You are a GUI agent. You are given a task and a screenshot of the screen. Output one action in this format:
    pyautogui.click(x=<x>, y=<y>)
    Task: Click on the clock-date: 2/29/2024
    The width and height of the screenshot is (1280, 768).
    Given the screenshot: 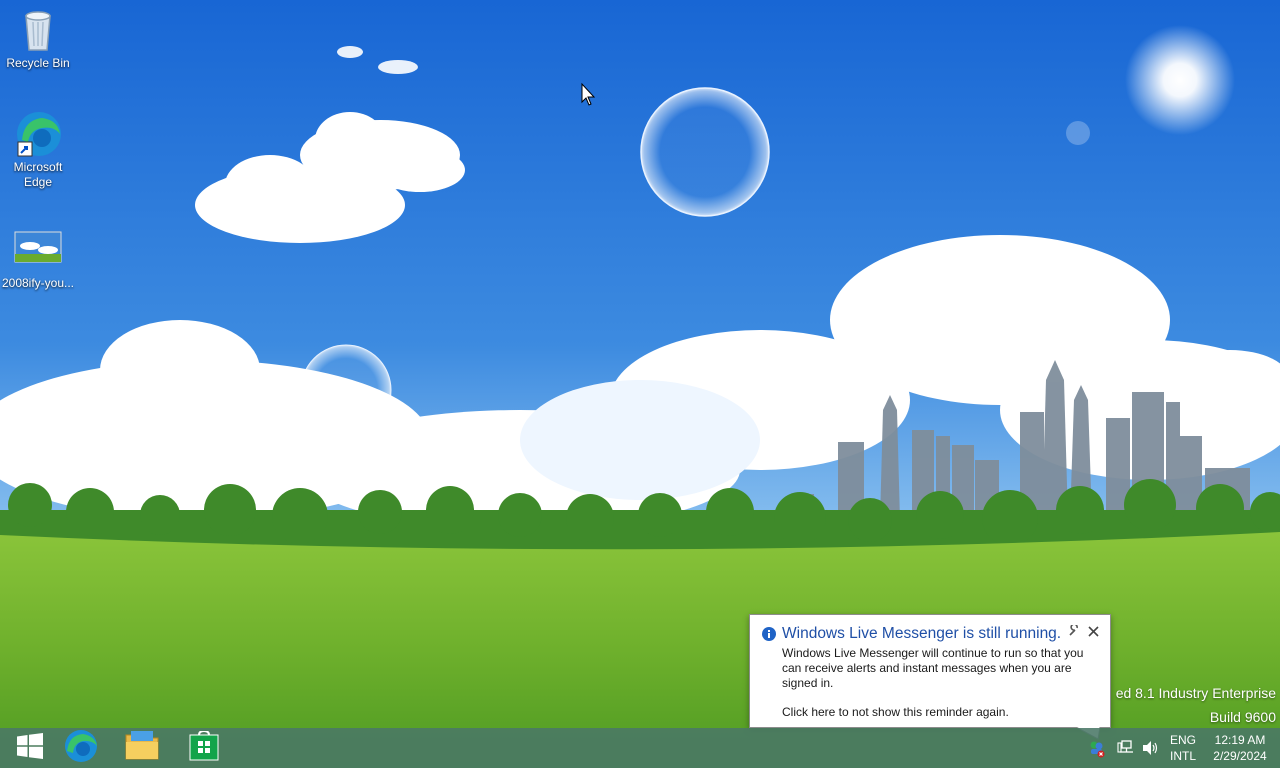 What is the action you would take?
    pyautogui.click(x=1240, y=756)
    